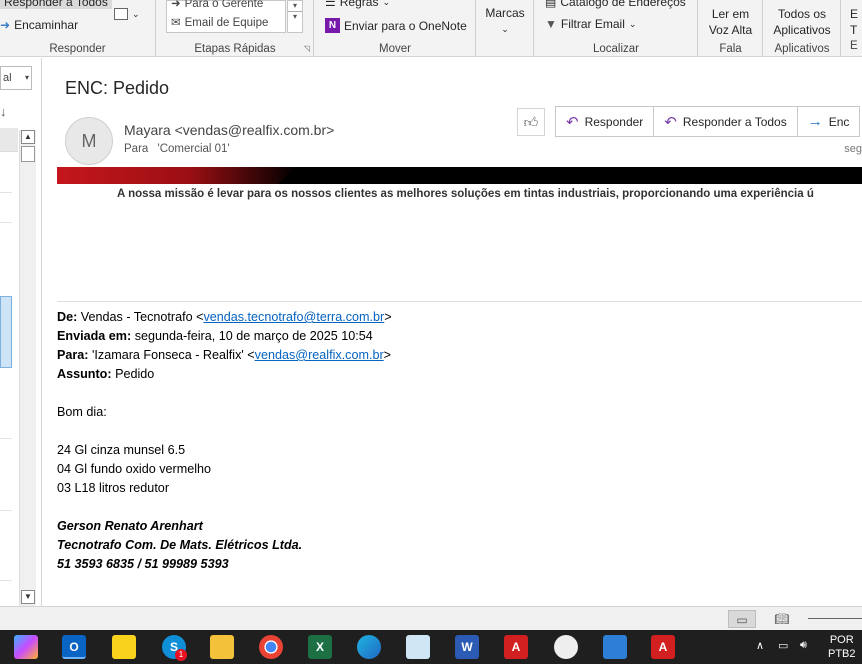 The height and width of the screenshot is (664, 862). I want to click on selected-message-item, so click(6, 332).